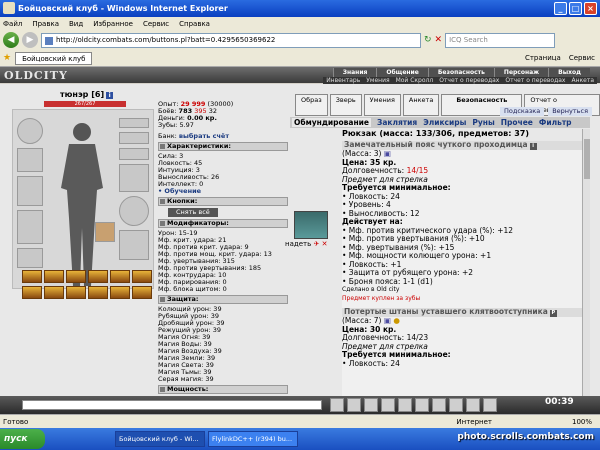  What do you see at coordinates (223, 223) in the screenshot?
I see `modifiers-header: Модификаторы:` at bounding box center [223, 223].